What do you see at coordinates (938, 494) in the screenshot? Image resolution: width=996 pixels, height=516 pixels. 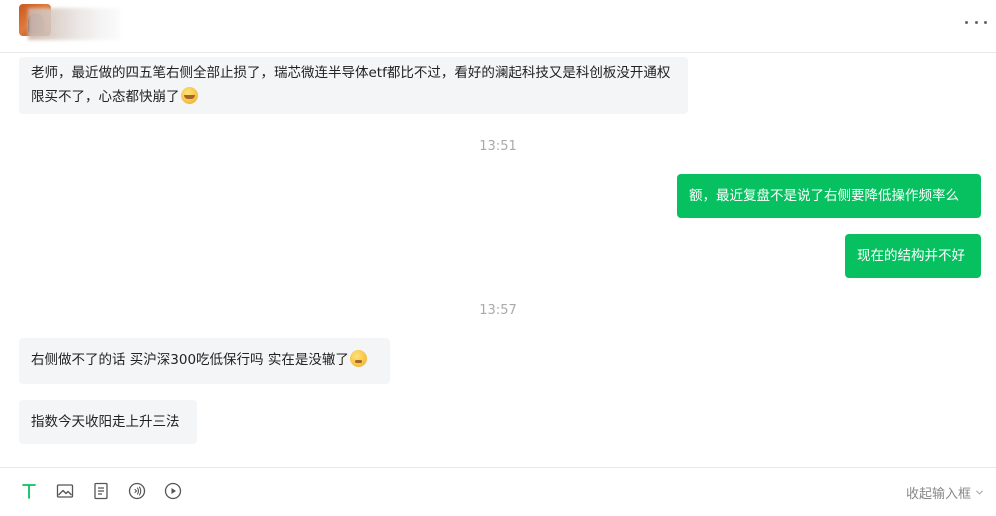 I see `collapse-input-label: 收起输入框` at bounding box center [938, 494].